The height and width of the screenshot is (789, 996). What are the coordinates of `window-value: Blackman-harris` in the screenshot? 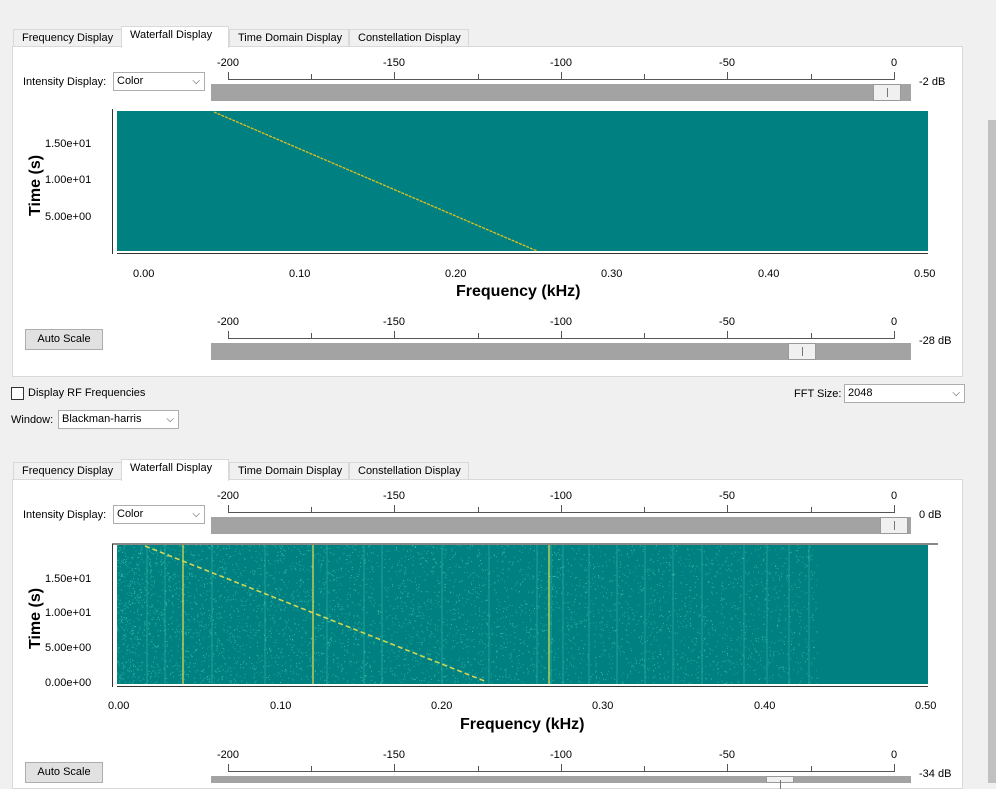 It's located at (101, 419).